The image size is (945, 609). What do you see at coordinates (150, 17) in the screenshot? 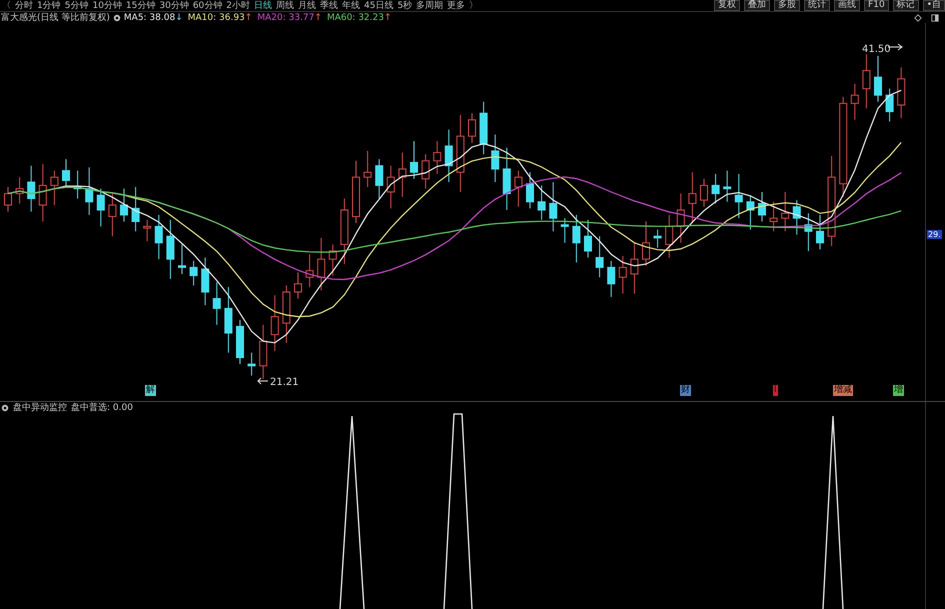
I see `ma-value: MA5: 38.08` at bounding box center [150, 17].